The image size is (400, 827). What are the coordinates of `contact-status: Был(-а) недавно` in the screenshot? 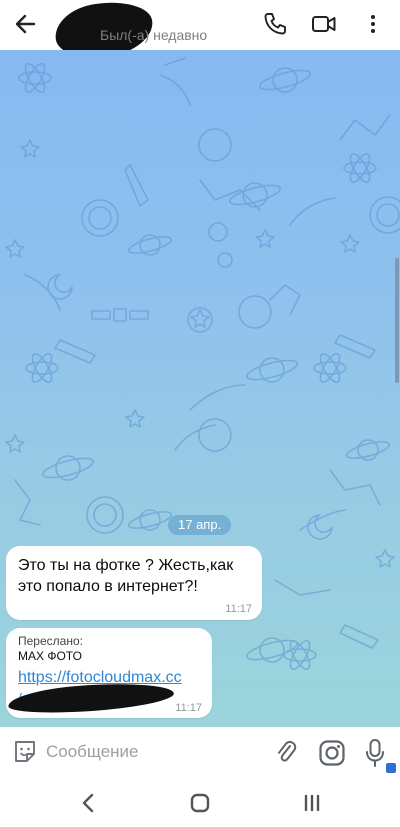 It's located at (154, 35).